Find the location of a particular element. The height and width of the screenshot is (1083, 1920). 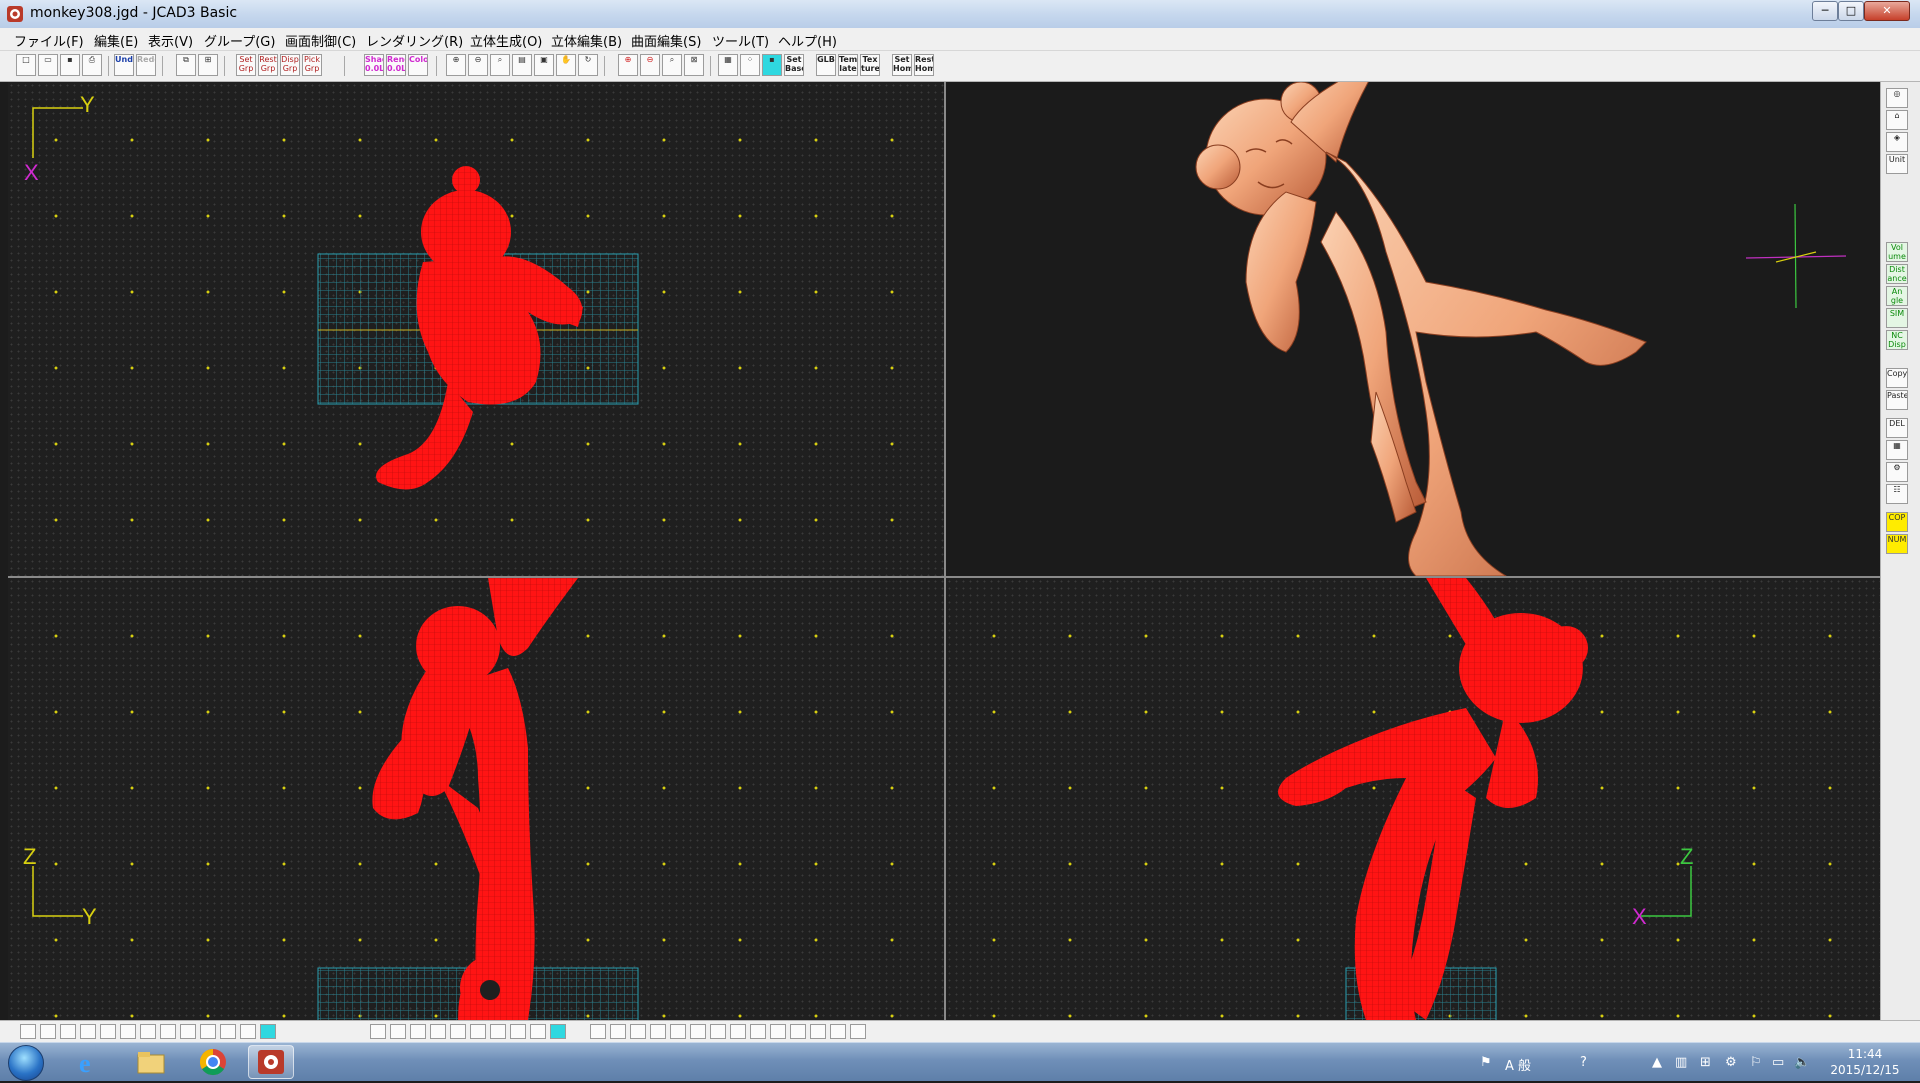

print-icon: ⎙ is located at coordinates (92, 65).